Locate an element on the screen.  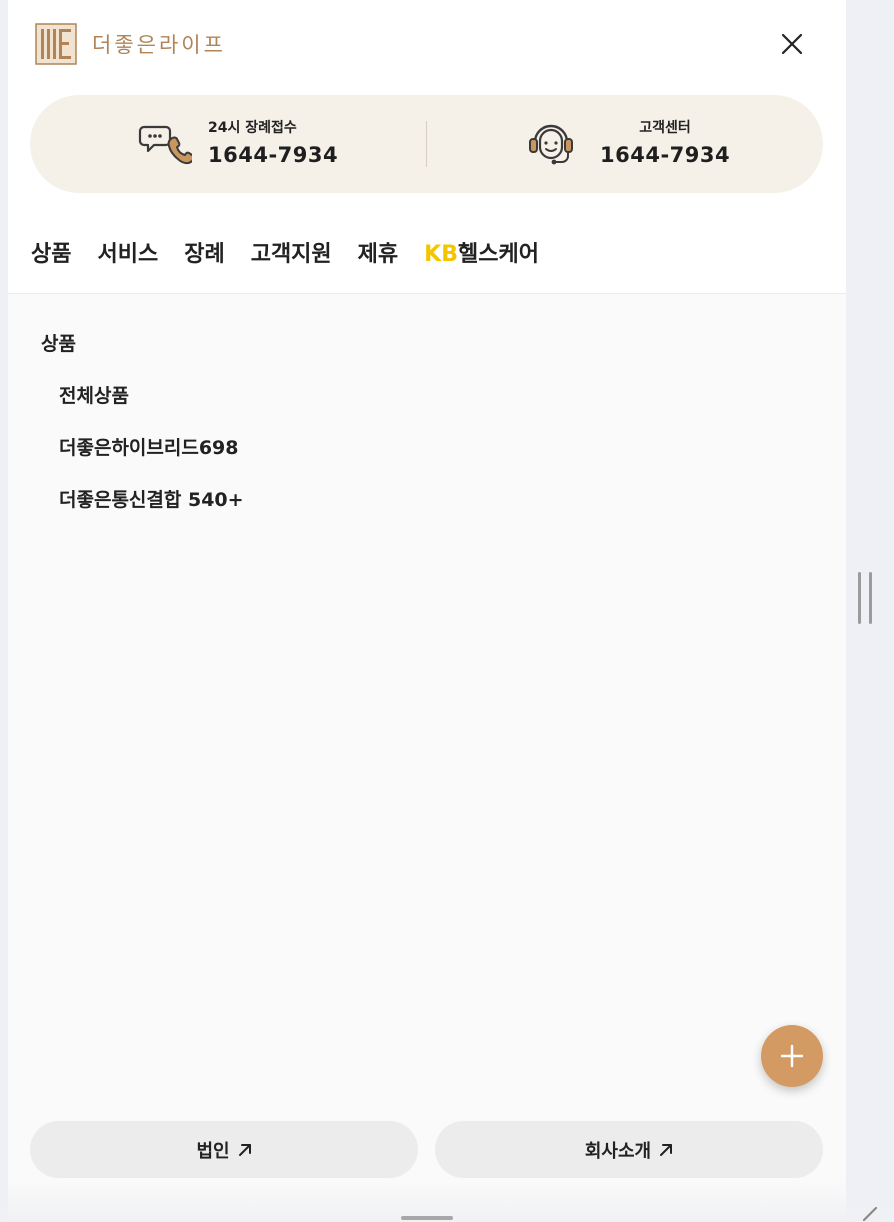
nav-item-partnership: 제휴 is located at coordinates (378, 255).